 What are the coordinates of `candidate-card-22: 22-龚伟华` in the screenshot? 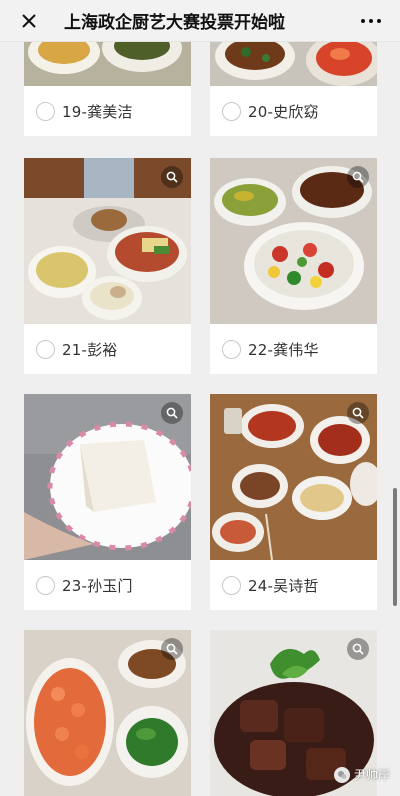 It's located at (293, 266).